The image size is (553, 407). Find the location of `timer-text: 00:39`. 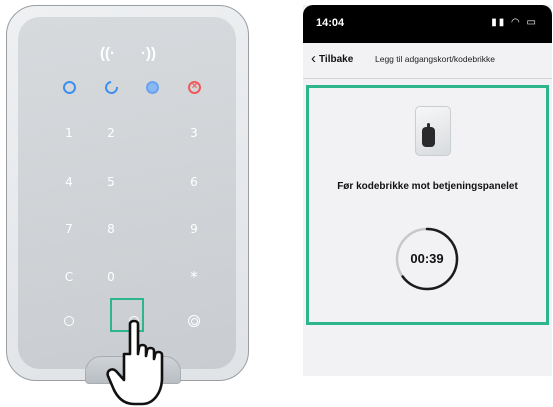

timer-text: 00:39 is located at coordinates (427, 258).